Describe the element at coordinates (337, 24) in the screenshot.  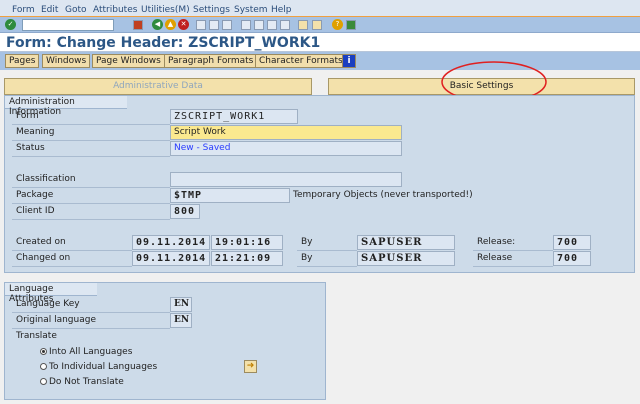
I see `help-icon: ?` at that location.